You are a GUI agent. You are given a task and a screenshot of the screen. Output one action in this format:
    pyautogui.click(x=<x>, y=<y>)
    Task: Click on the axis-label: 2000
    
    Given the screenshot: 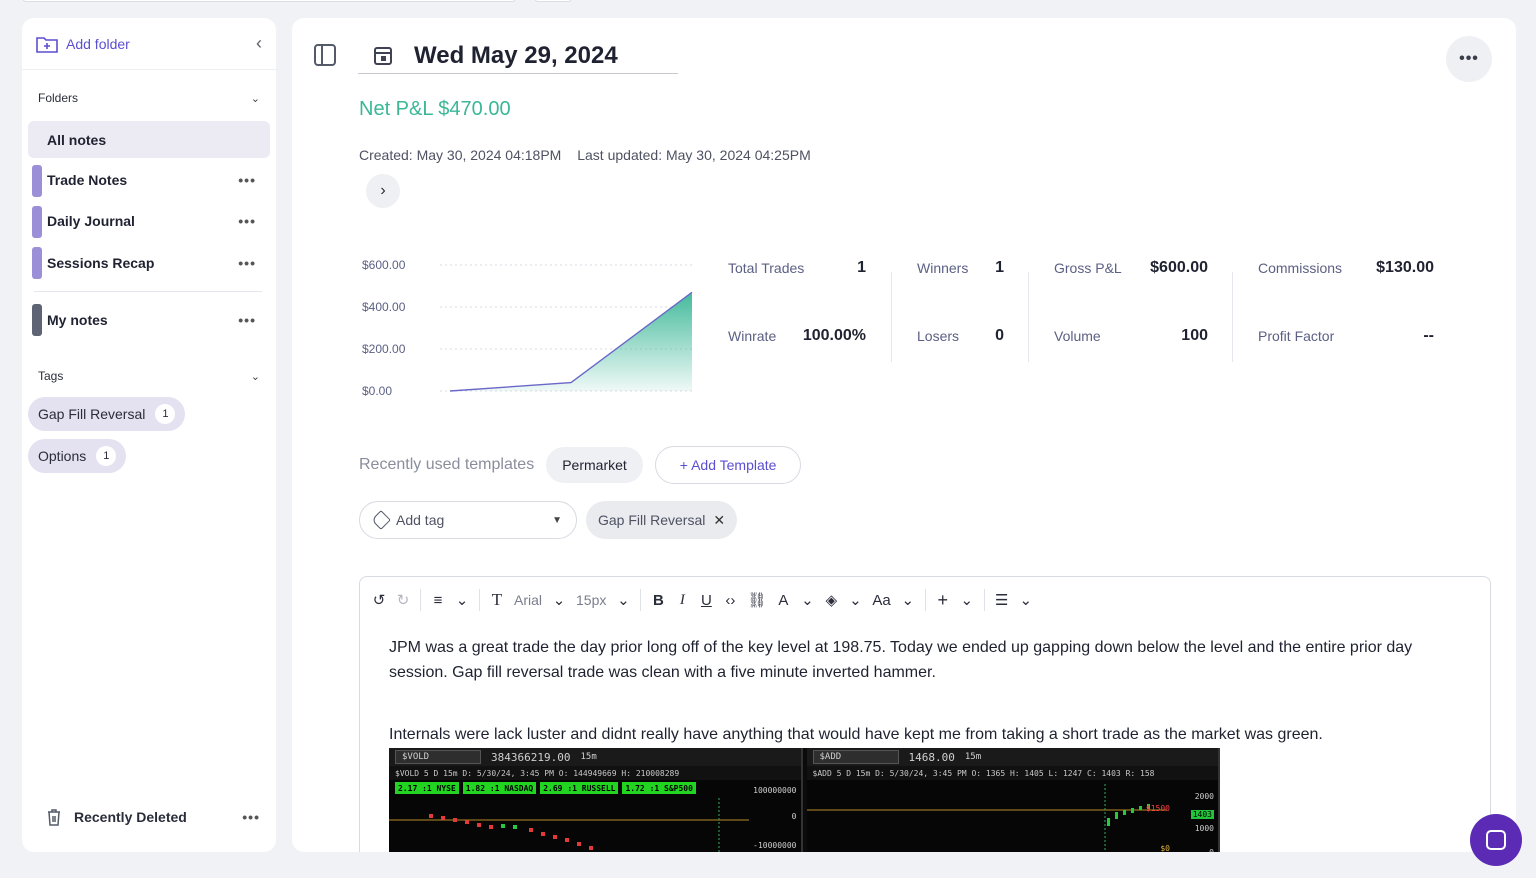 What is the action you would take?
    pyautogui.click(x=1204, y=796)
    